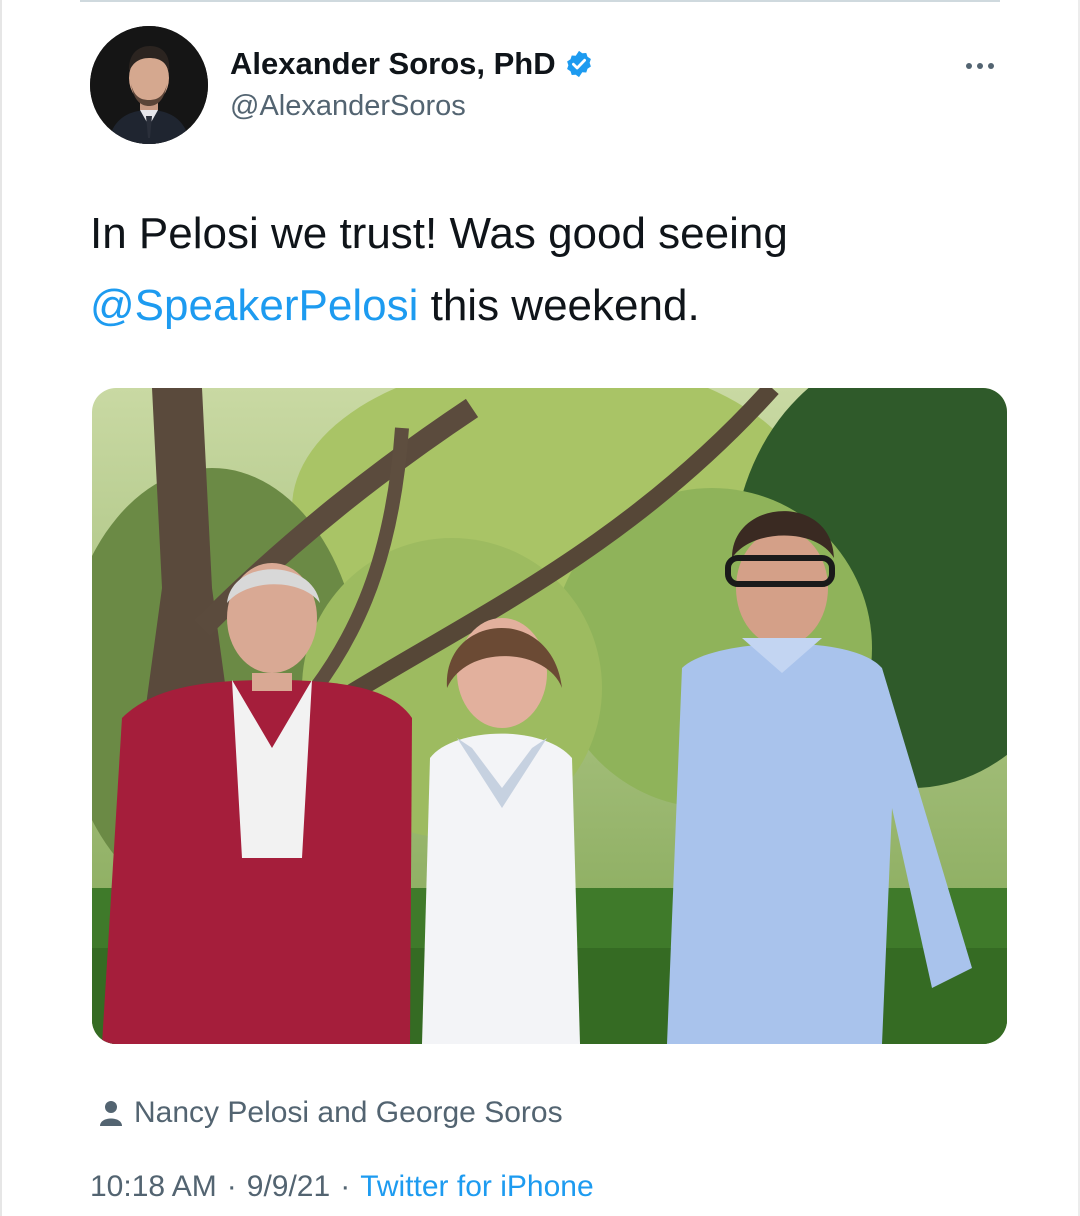 The width and height of the screenshot is (1080, 1216). I want to click on tweet-text-suffix: this weekend., so click(559, 305).